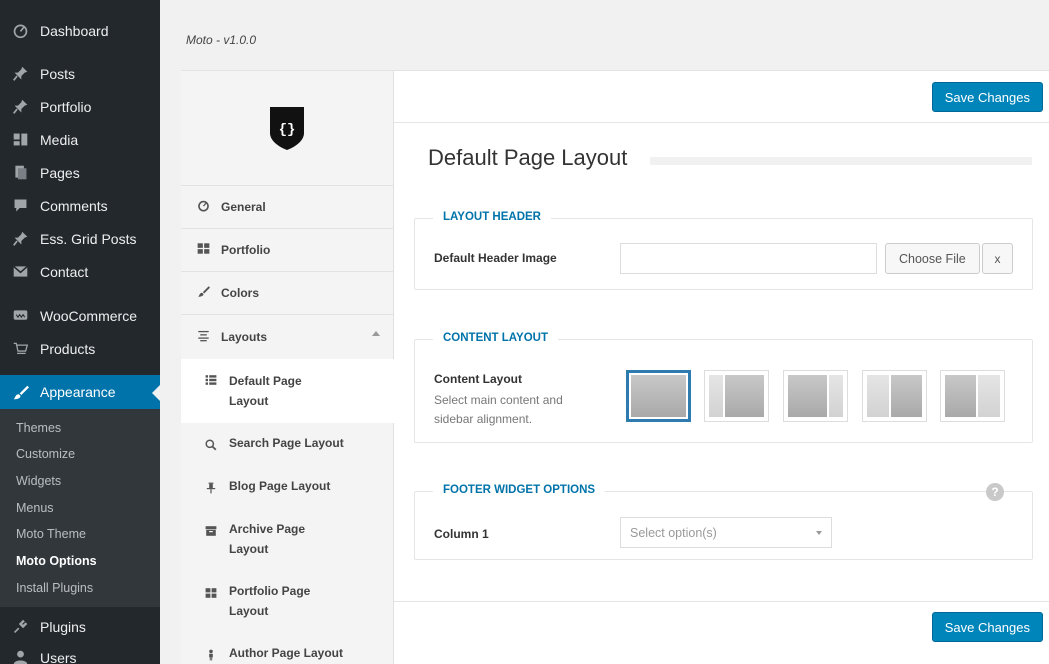  Describe the element at coordinates (80, 652) in the screenshot. I see `menu-users: Users` at that location.